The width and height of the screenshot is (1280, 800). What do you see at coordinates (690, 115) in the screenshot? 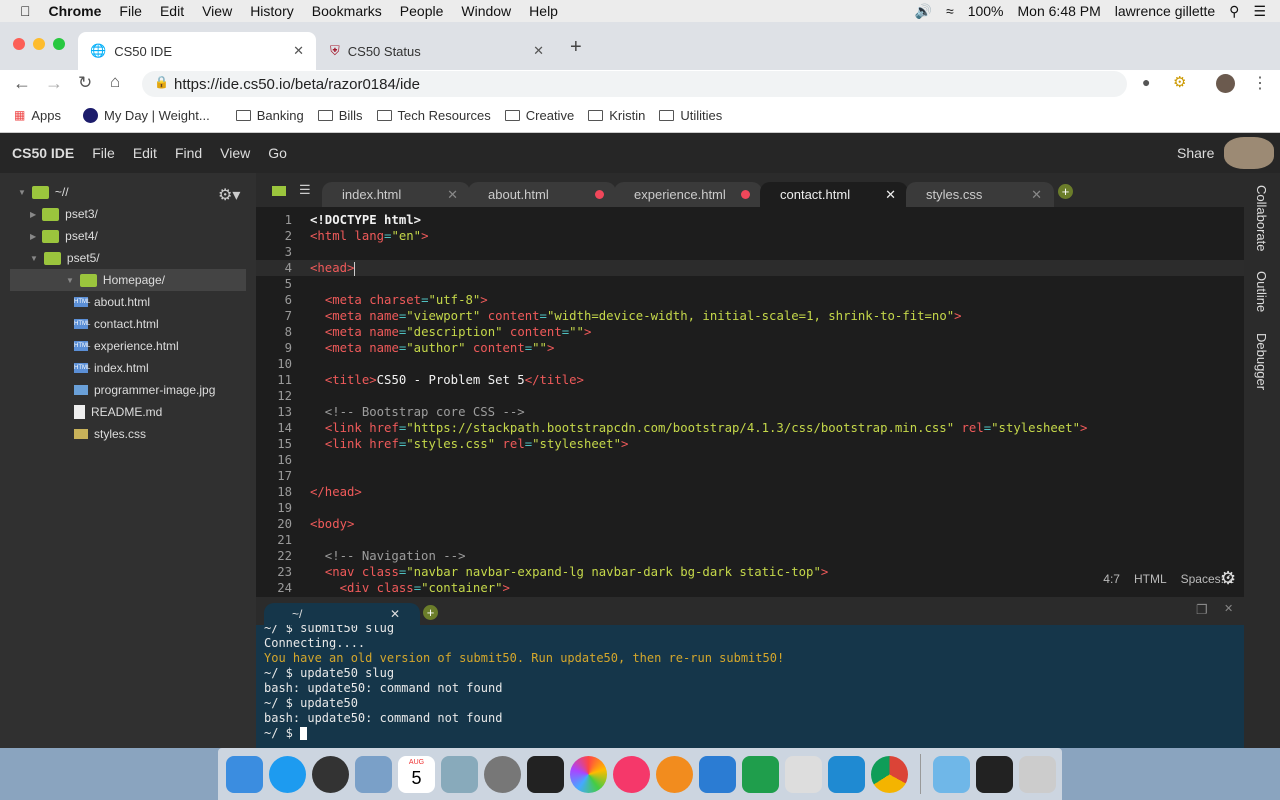
I see `bookmark-utilities: Utilities` at bounding box center [690, 115].